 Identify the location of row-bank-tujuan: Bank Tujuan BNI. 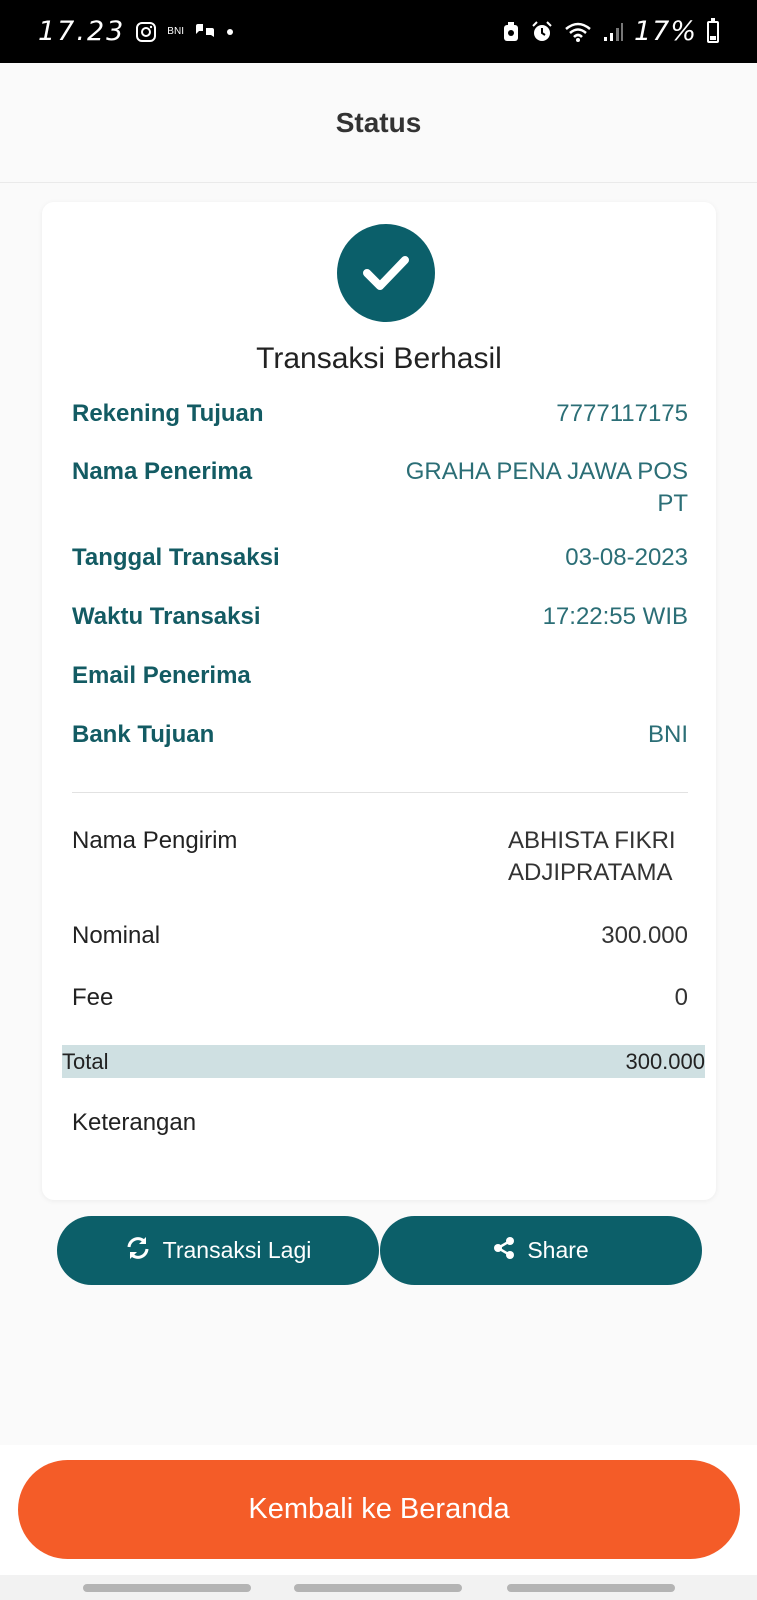
(380, 735).